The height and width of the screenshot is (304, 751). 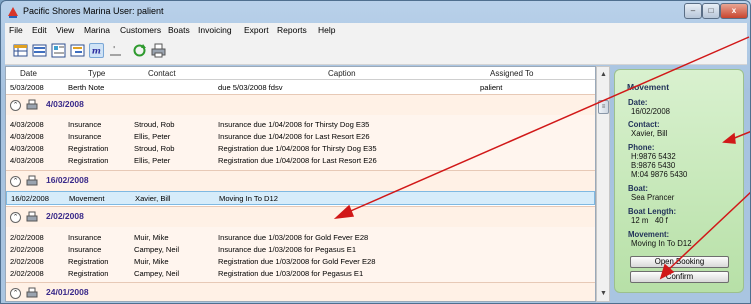 What do you see at coordinates (711, 11) in the screenshot?
I see `maximize-button: □` at bounding box center [711, 11].